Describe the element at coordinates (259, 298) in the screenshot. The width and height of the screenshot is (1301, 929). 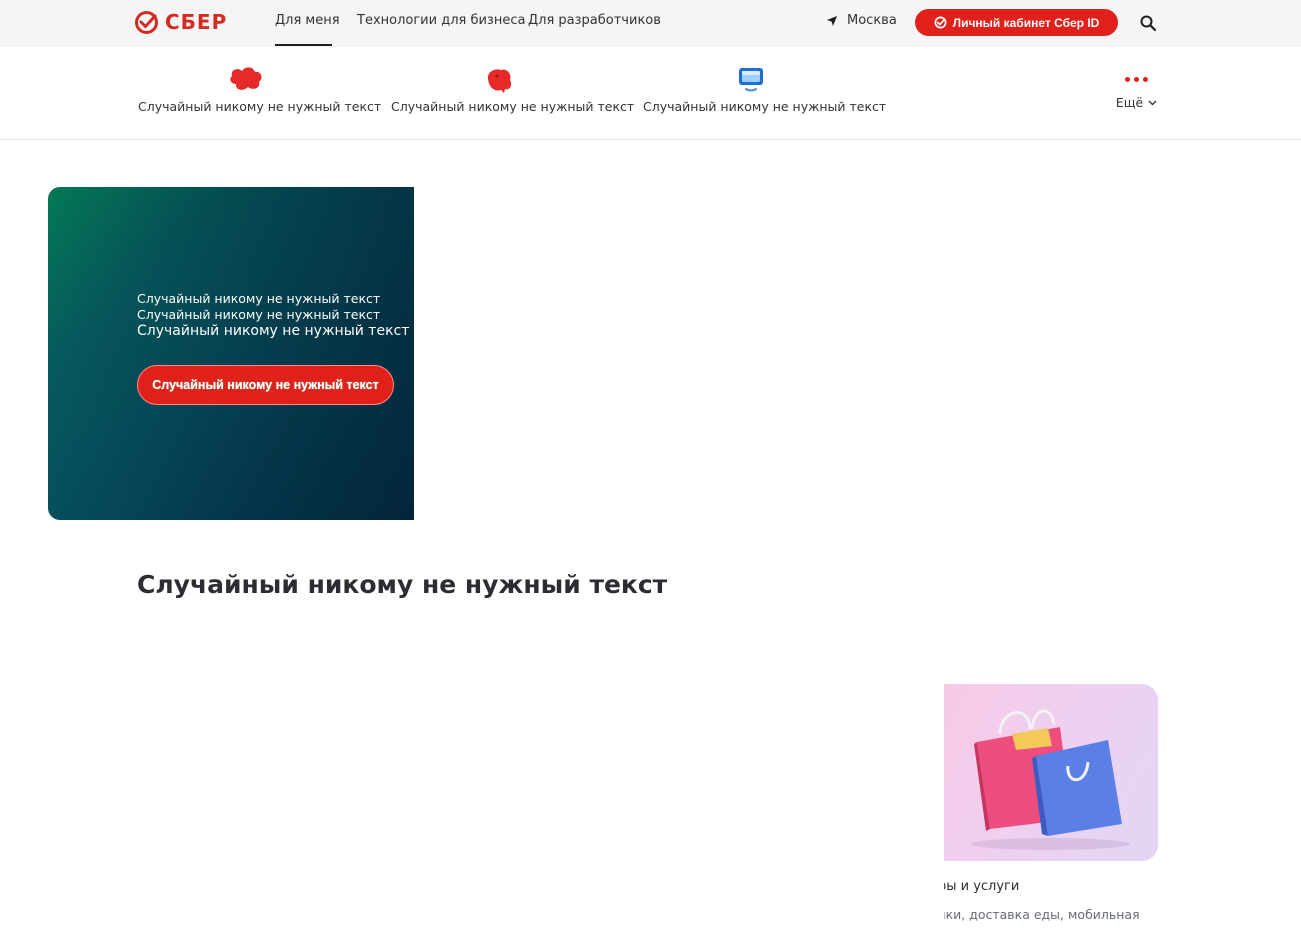
I see `banner-line-1: Случайный никому не нужный текст` at that location.